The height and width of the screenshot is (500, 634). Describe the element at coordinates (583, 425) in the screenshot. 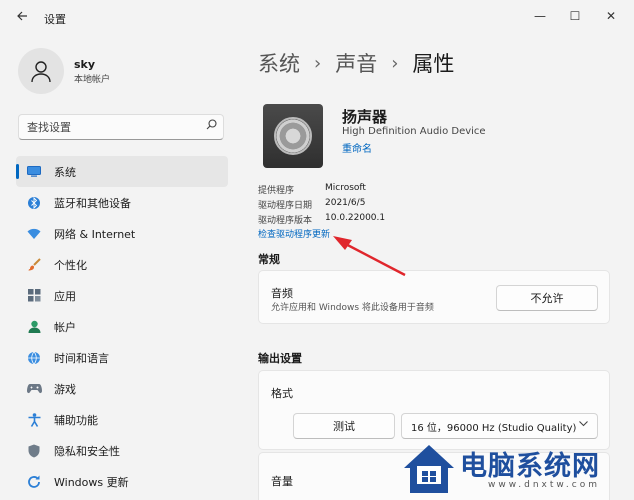

I see `chevron-down-icon` at that location.